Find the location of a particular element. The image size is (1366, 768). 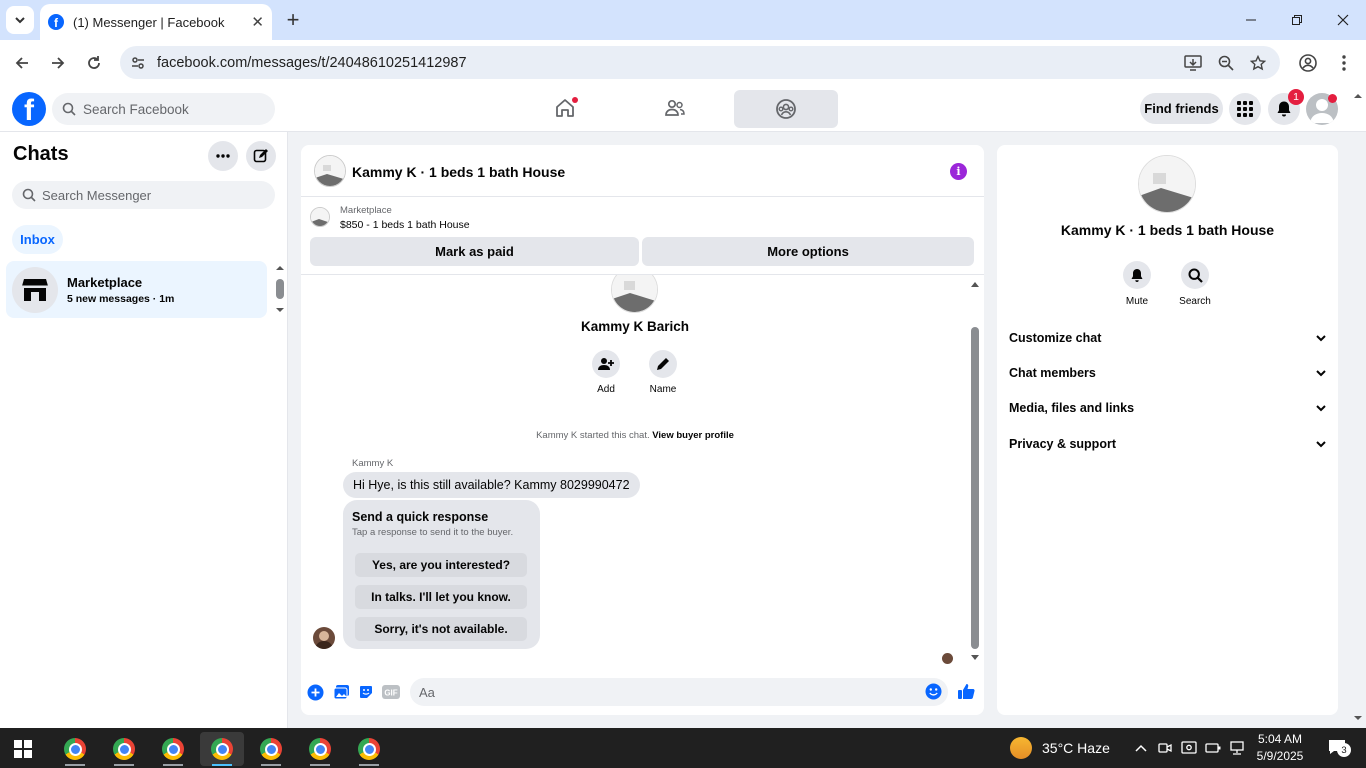

chat-name: Marketplace is located at coordinates (105, 282).